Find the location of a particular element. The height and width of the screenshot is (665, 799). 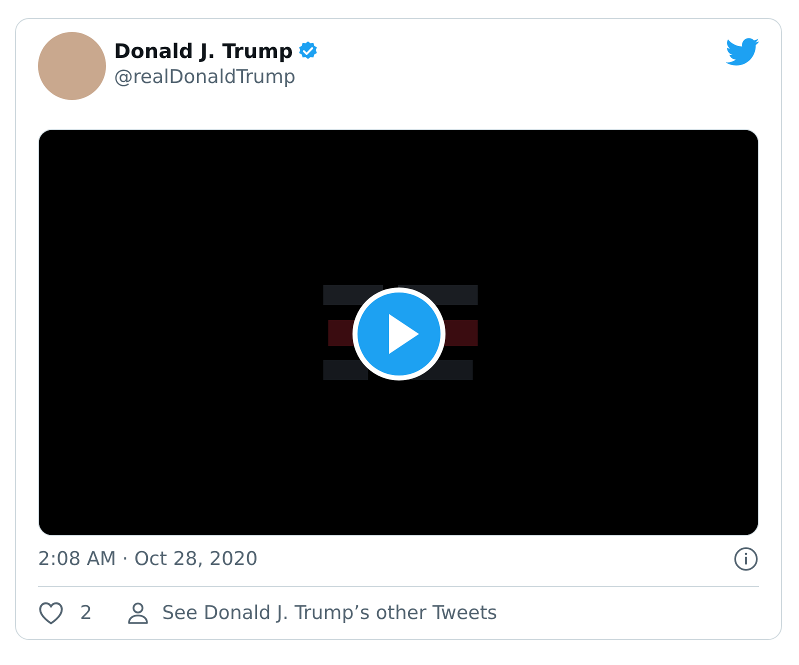

author-handle: @realDonaldTrump is located at coordinates (420, 77).